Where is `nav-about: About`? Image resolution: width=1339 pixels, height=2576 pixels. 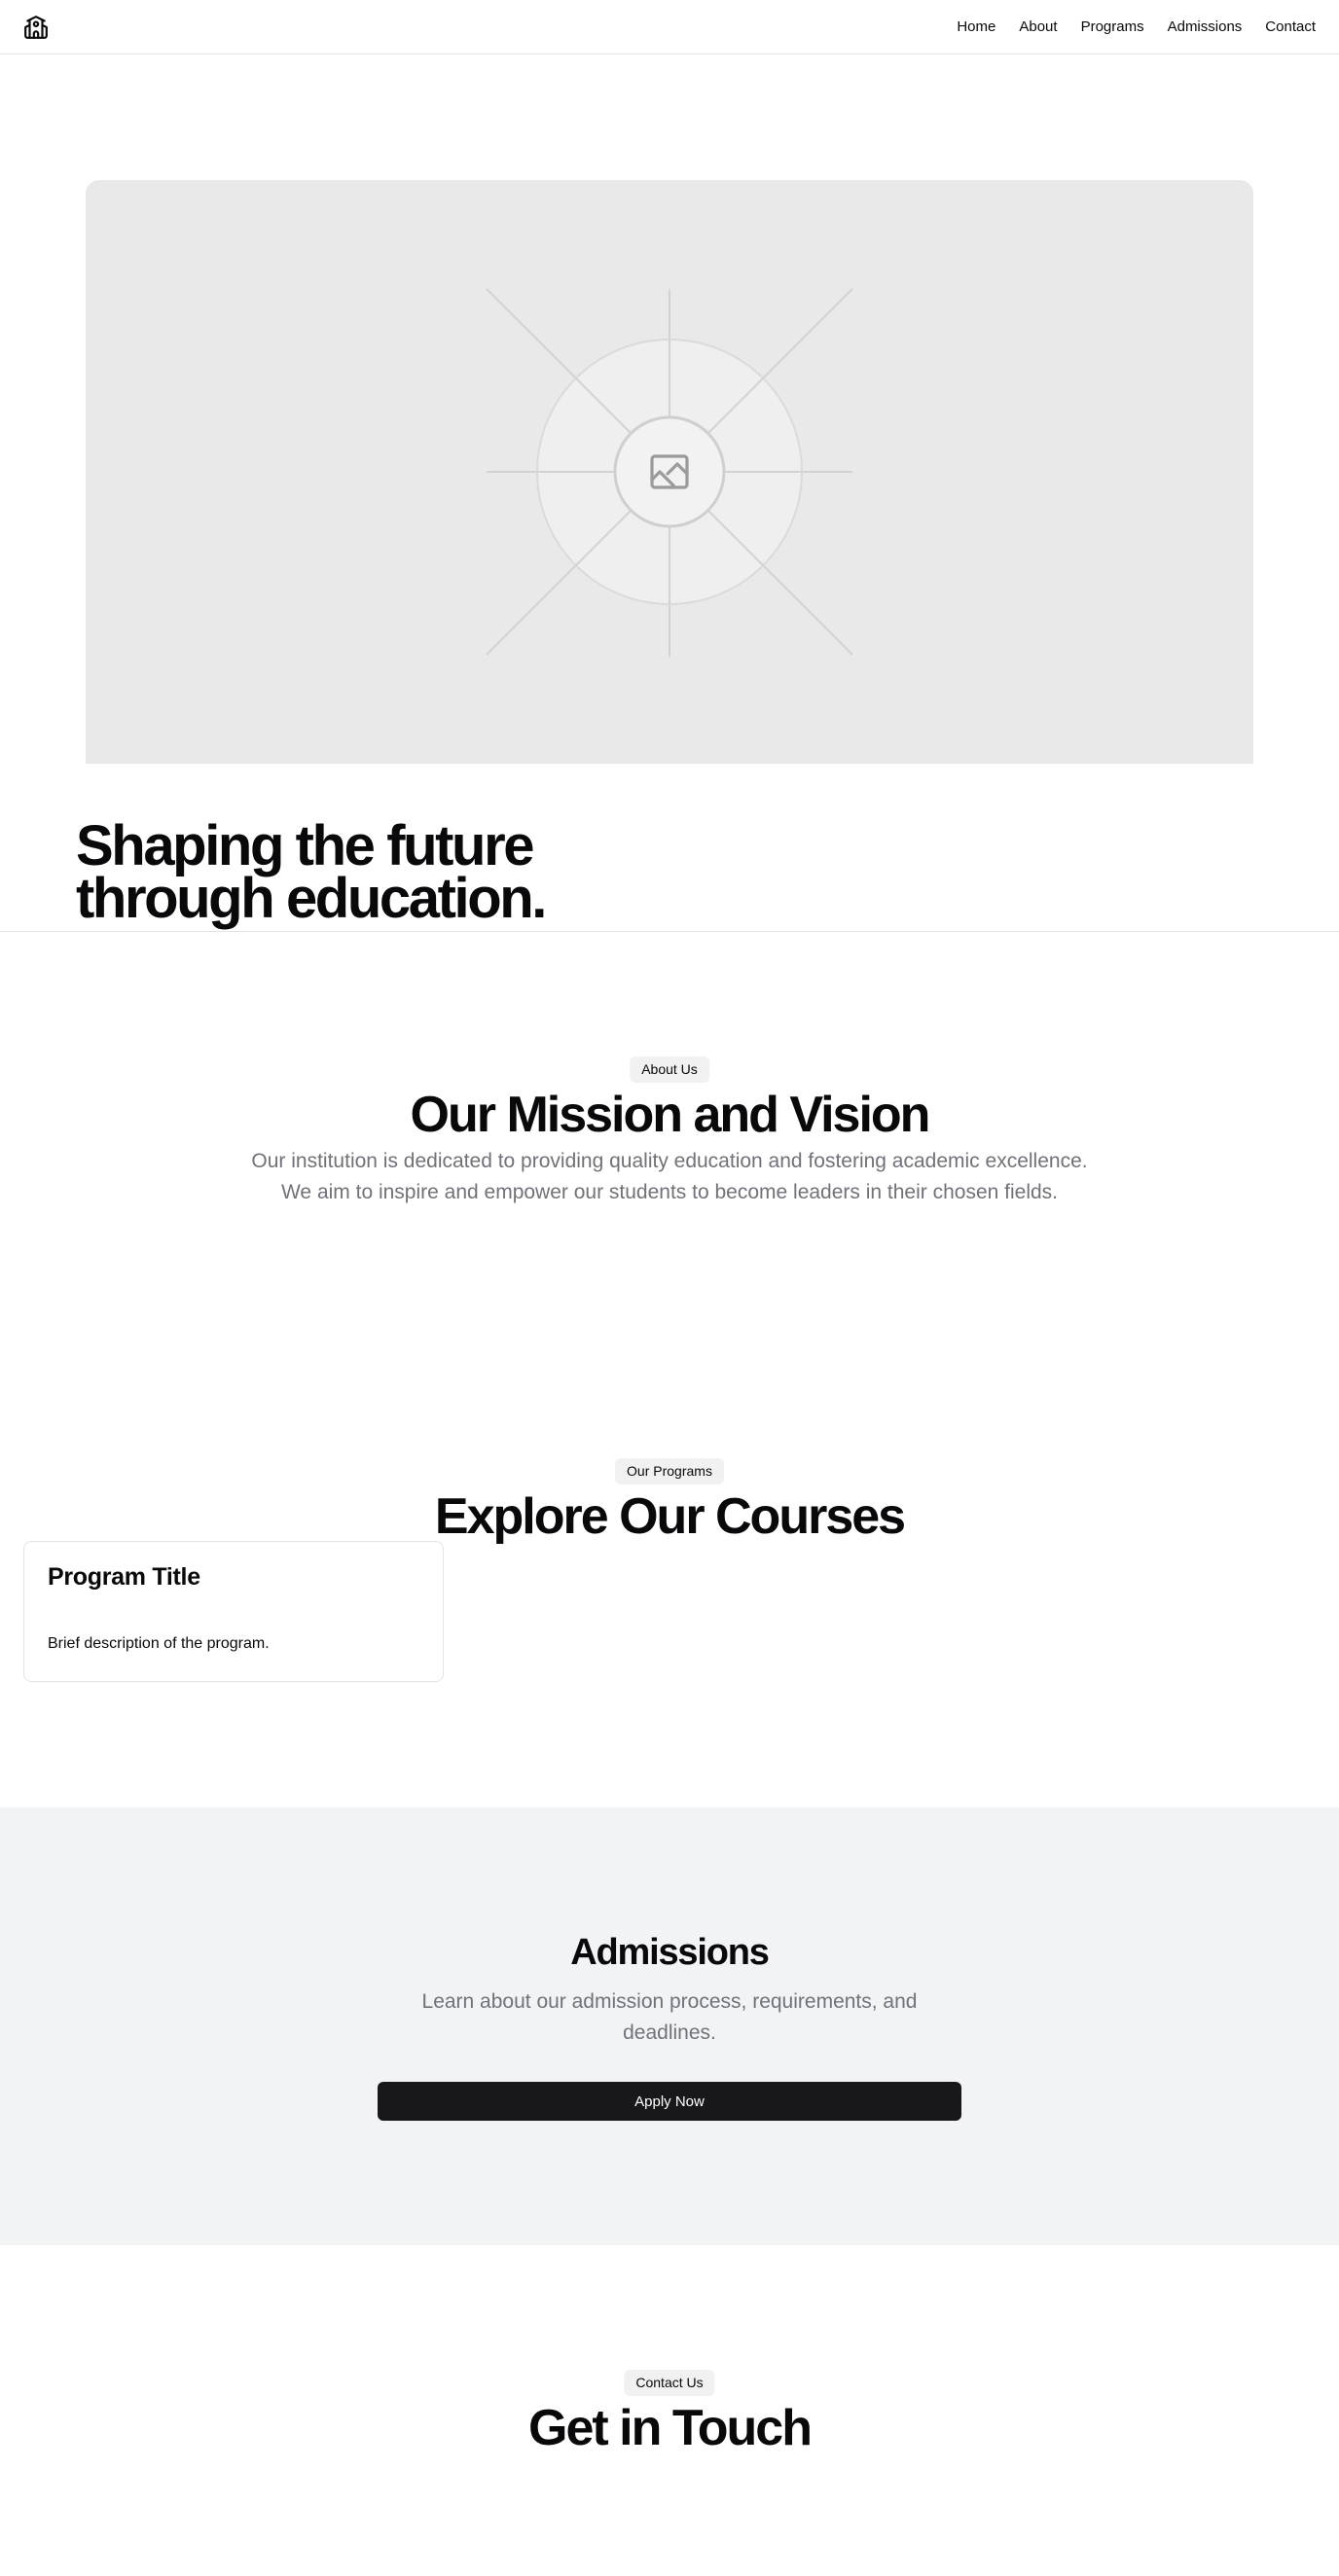
nav-about: About is located at coordinates (1038, 26).